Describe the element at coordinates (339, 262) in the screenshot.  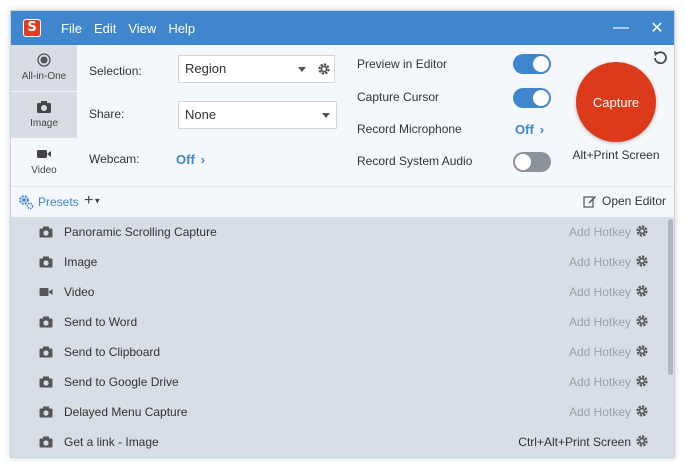
I see `preset-row: Image Add Hotkey` at that location.